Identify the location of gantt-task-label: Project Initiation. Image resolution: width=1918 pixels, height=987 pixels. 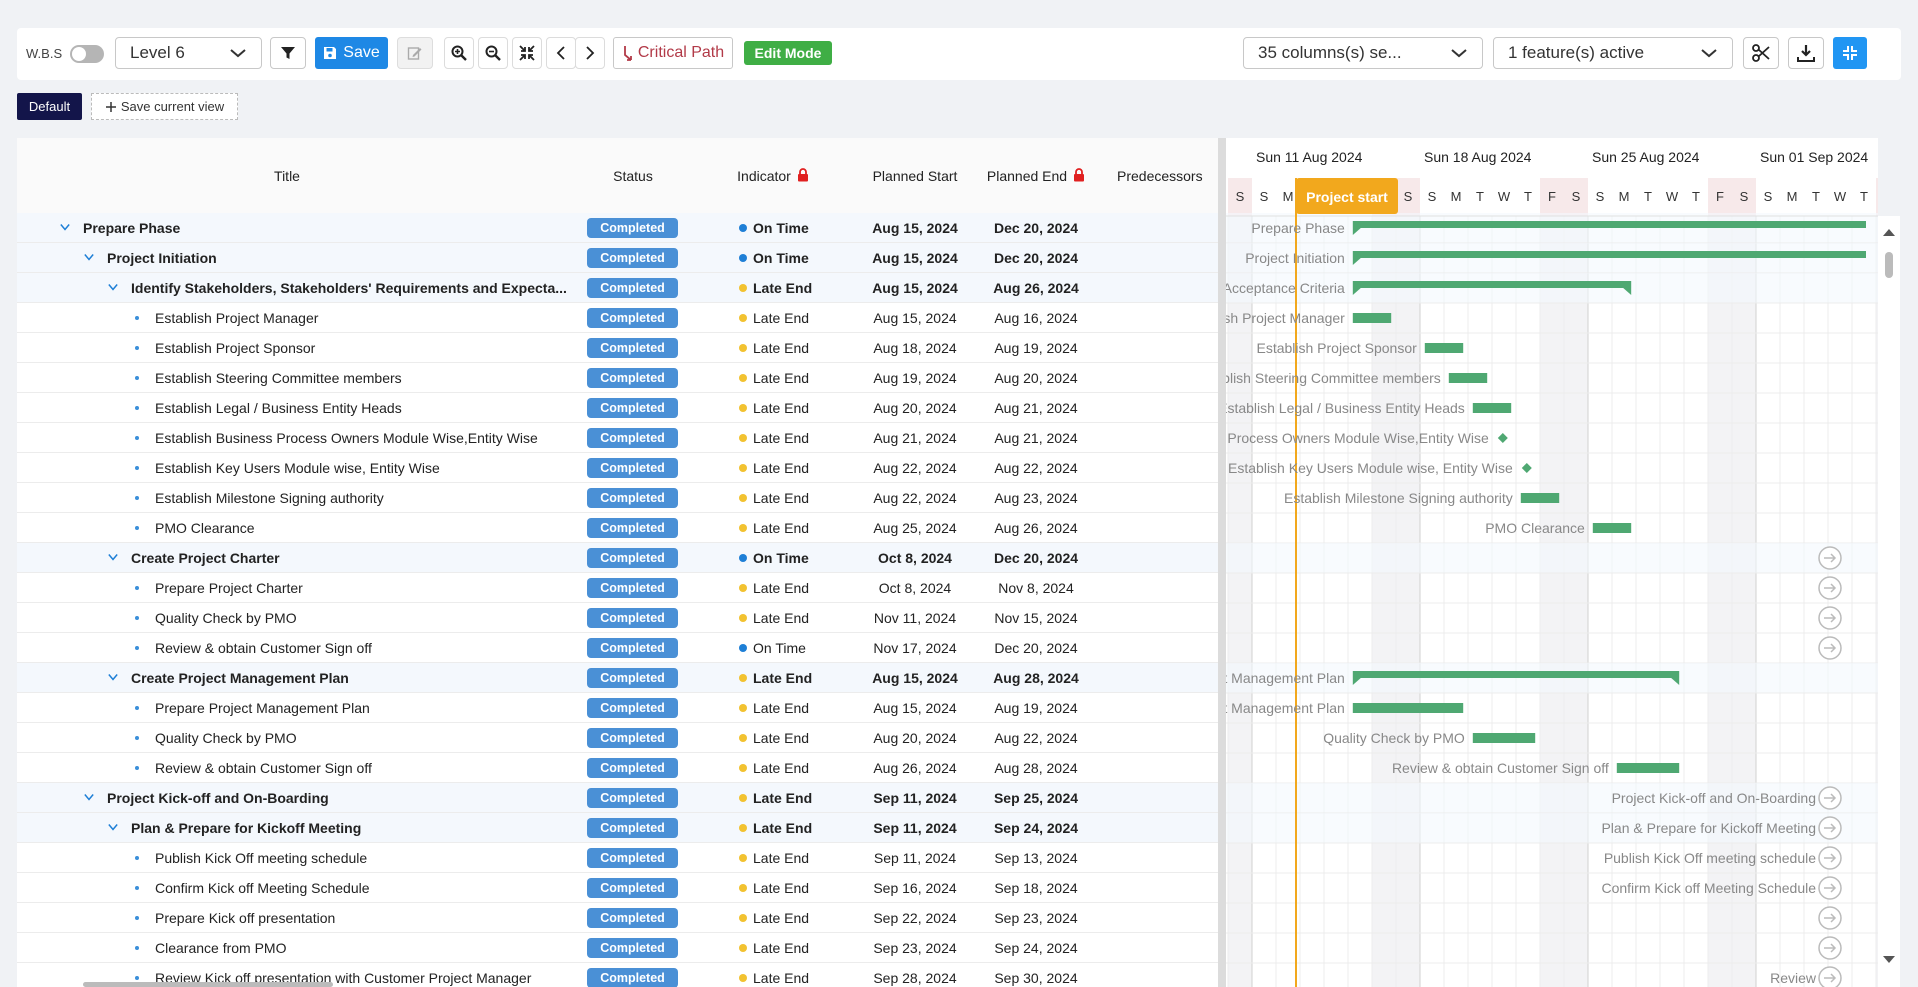
(1295, 258).